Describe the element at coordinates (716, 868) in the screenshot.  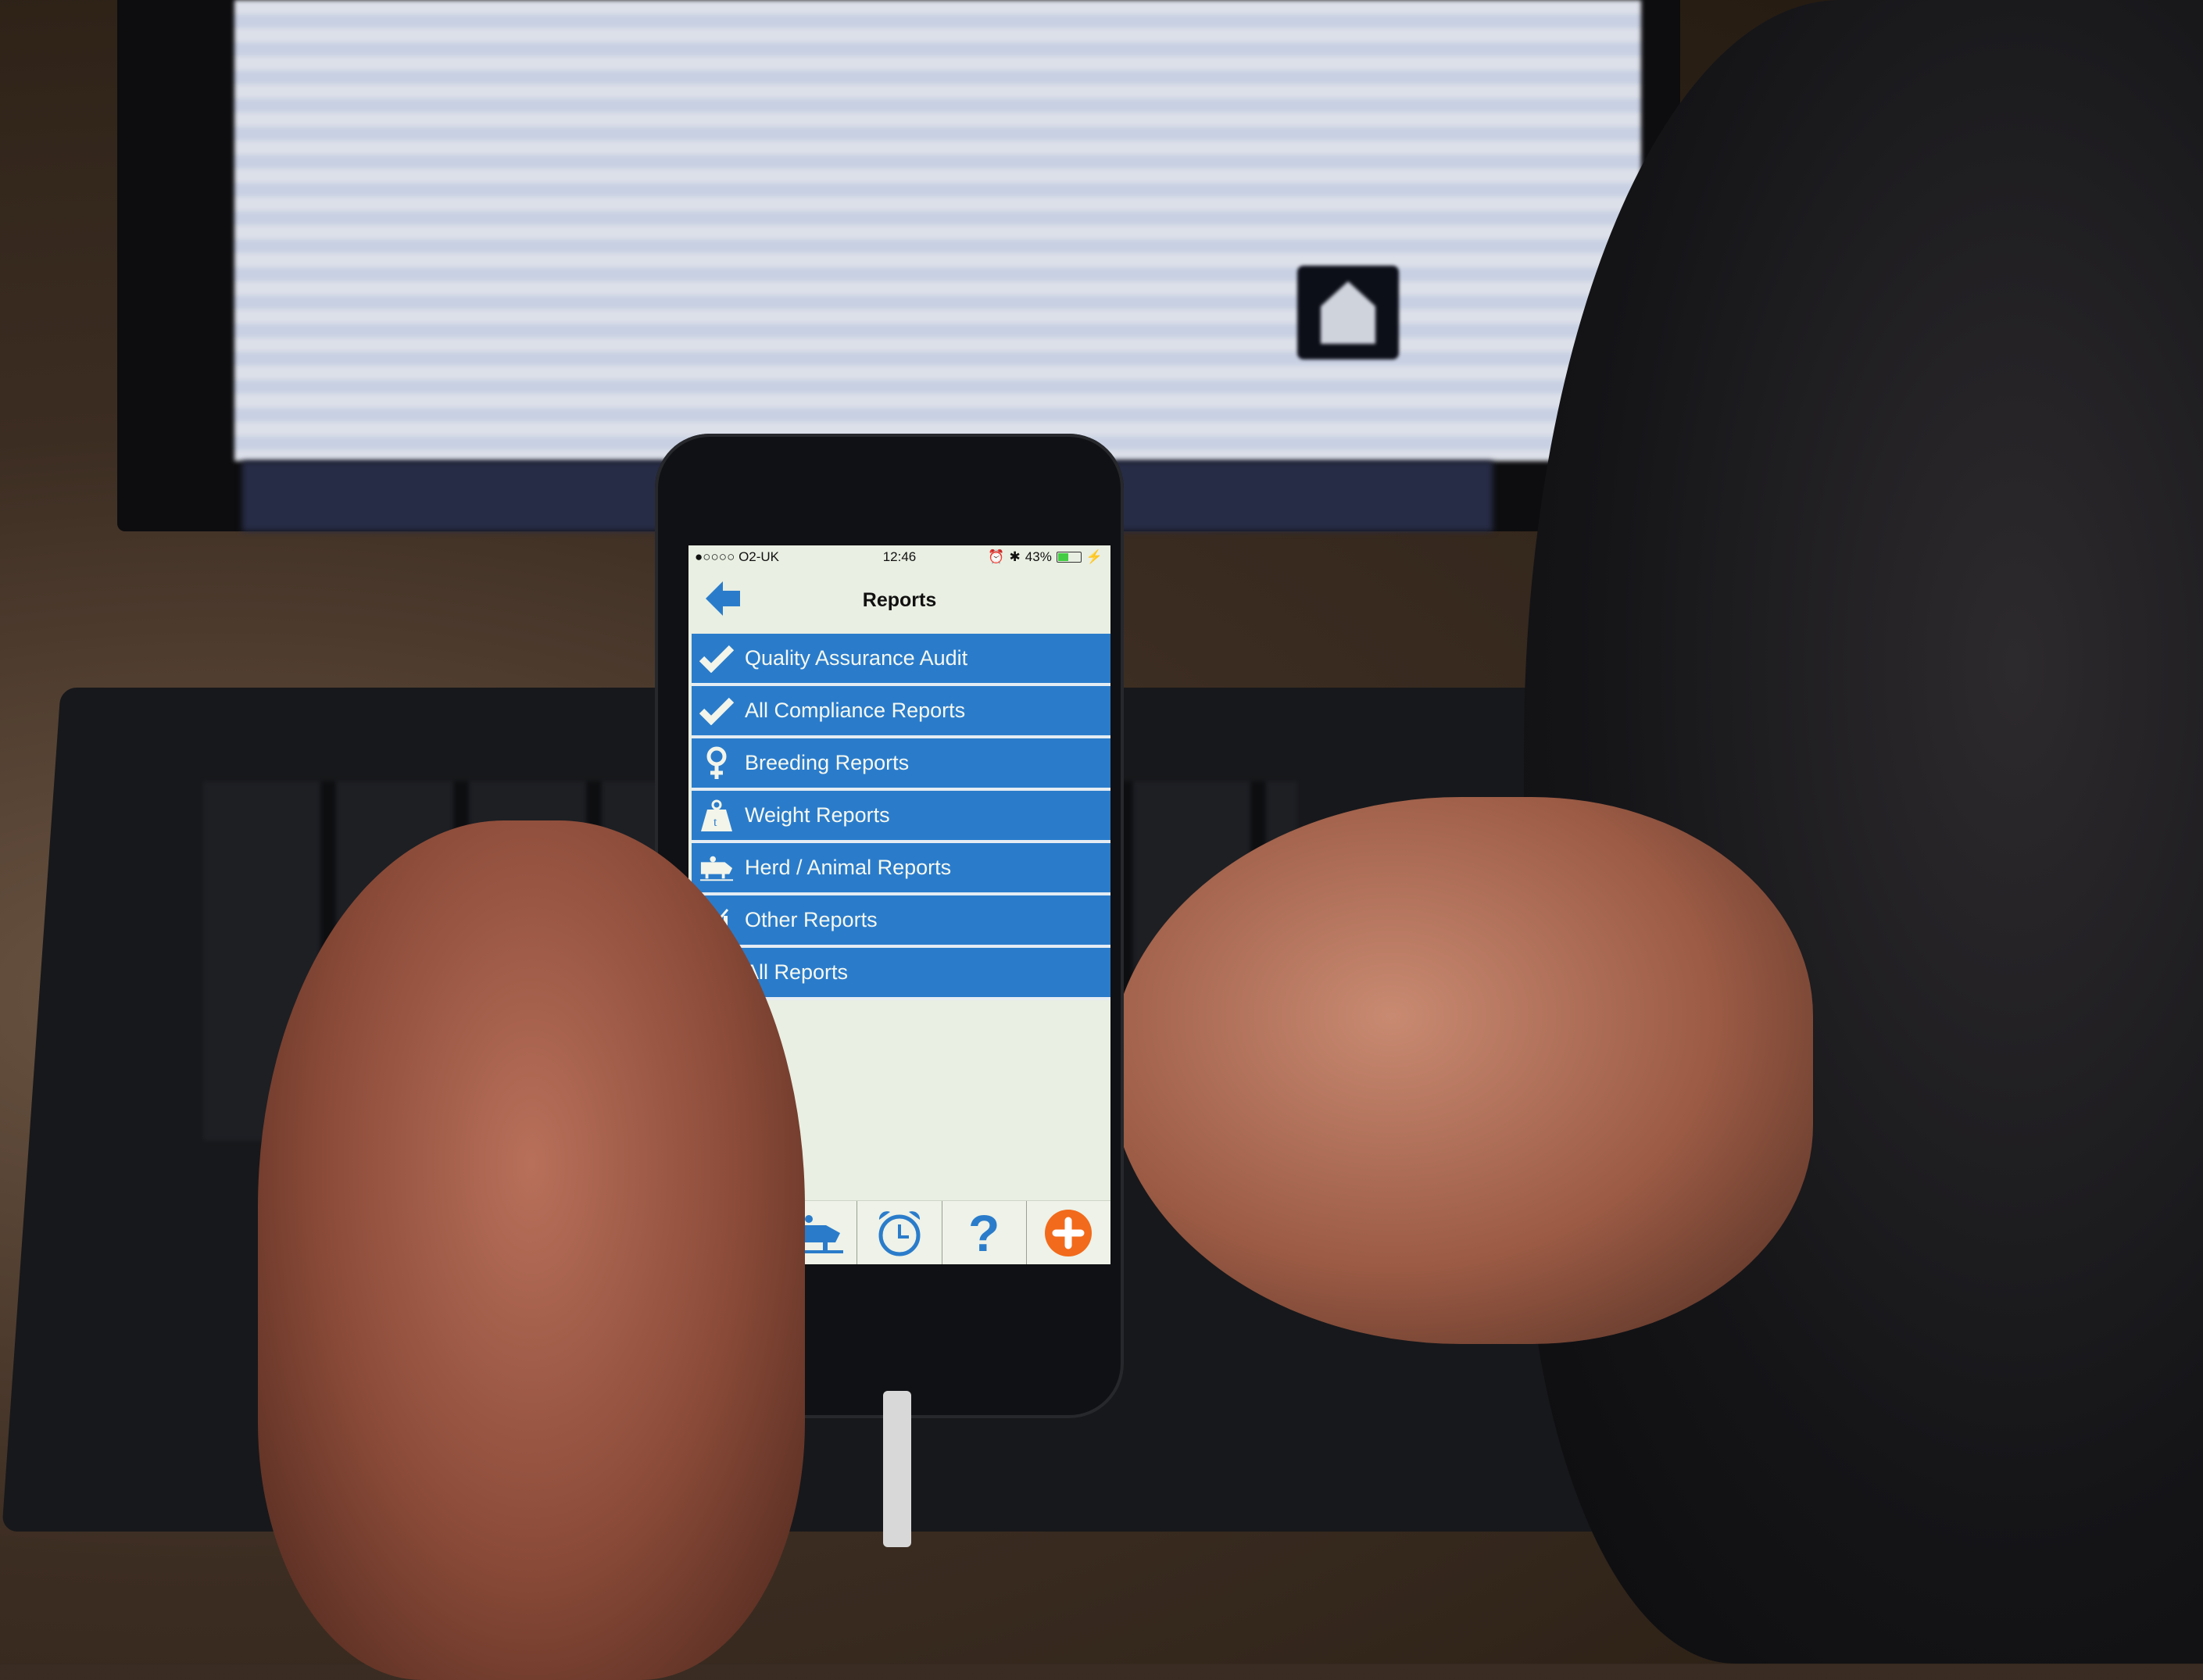
I see `livestock-icon` at that location.